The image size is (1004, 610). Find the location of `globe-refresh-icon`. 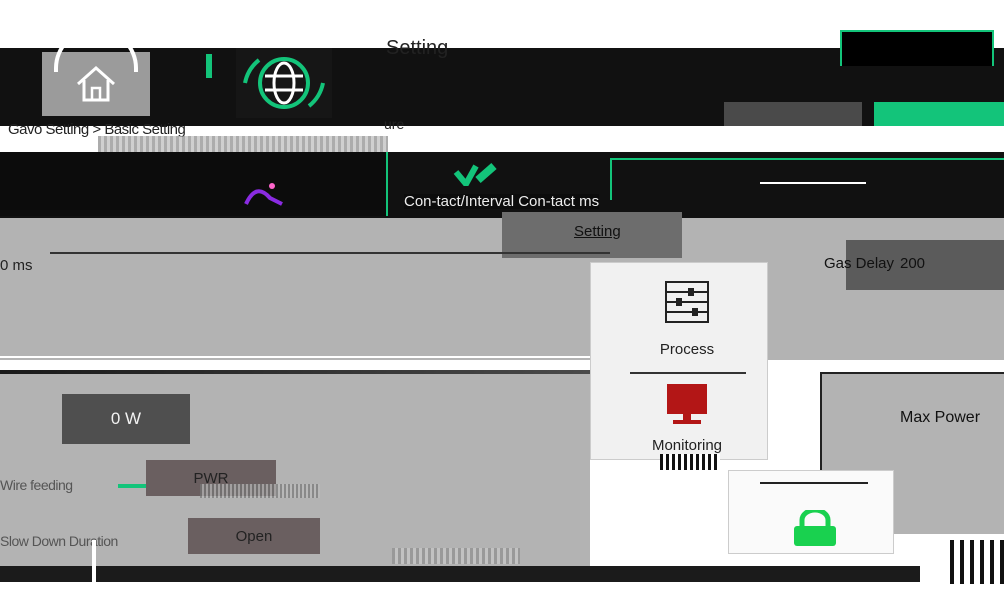

globe-refresh-icon is located at coordinates (284, 83).